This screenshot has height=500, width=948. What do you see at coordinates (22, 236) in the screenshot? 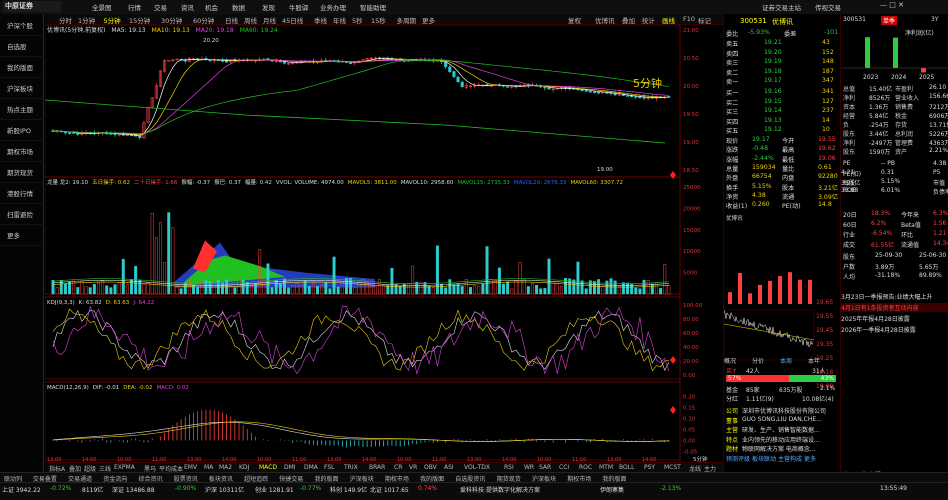
I see `sidebar-item-10: 更多` at bounding box center [22, 236].